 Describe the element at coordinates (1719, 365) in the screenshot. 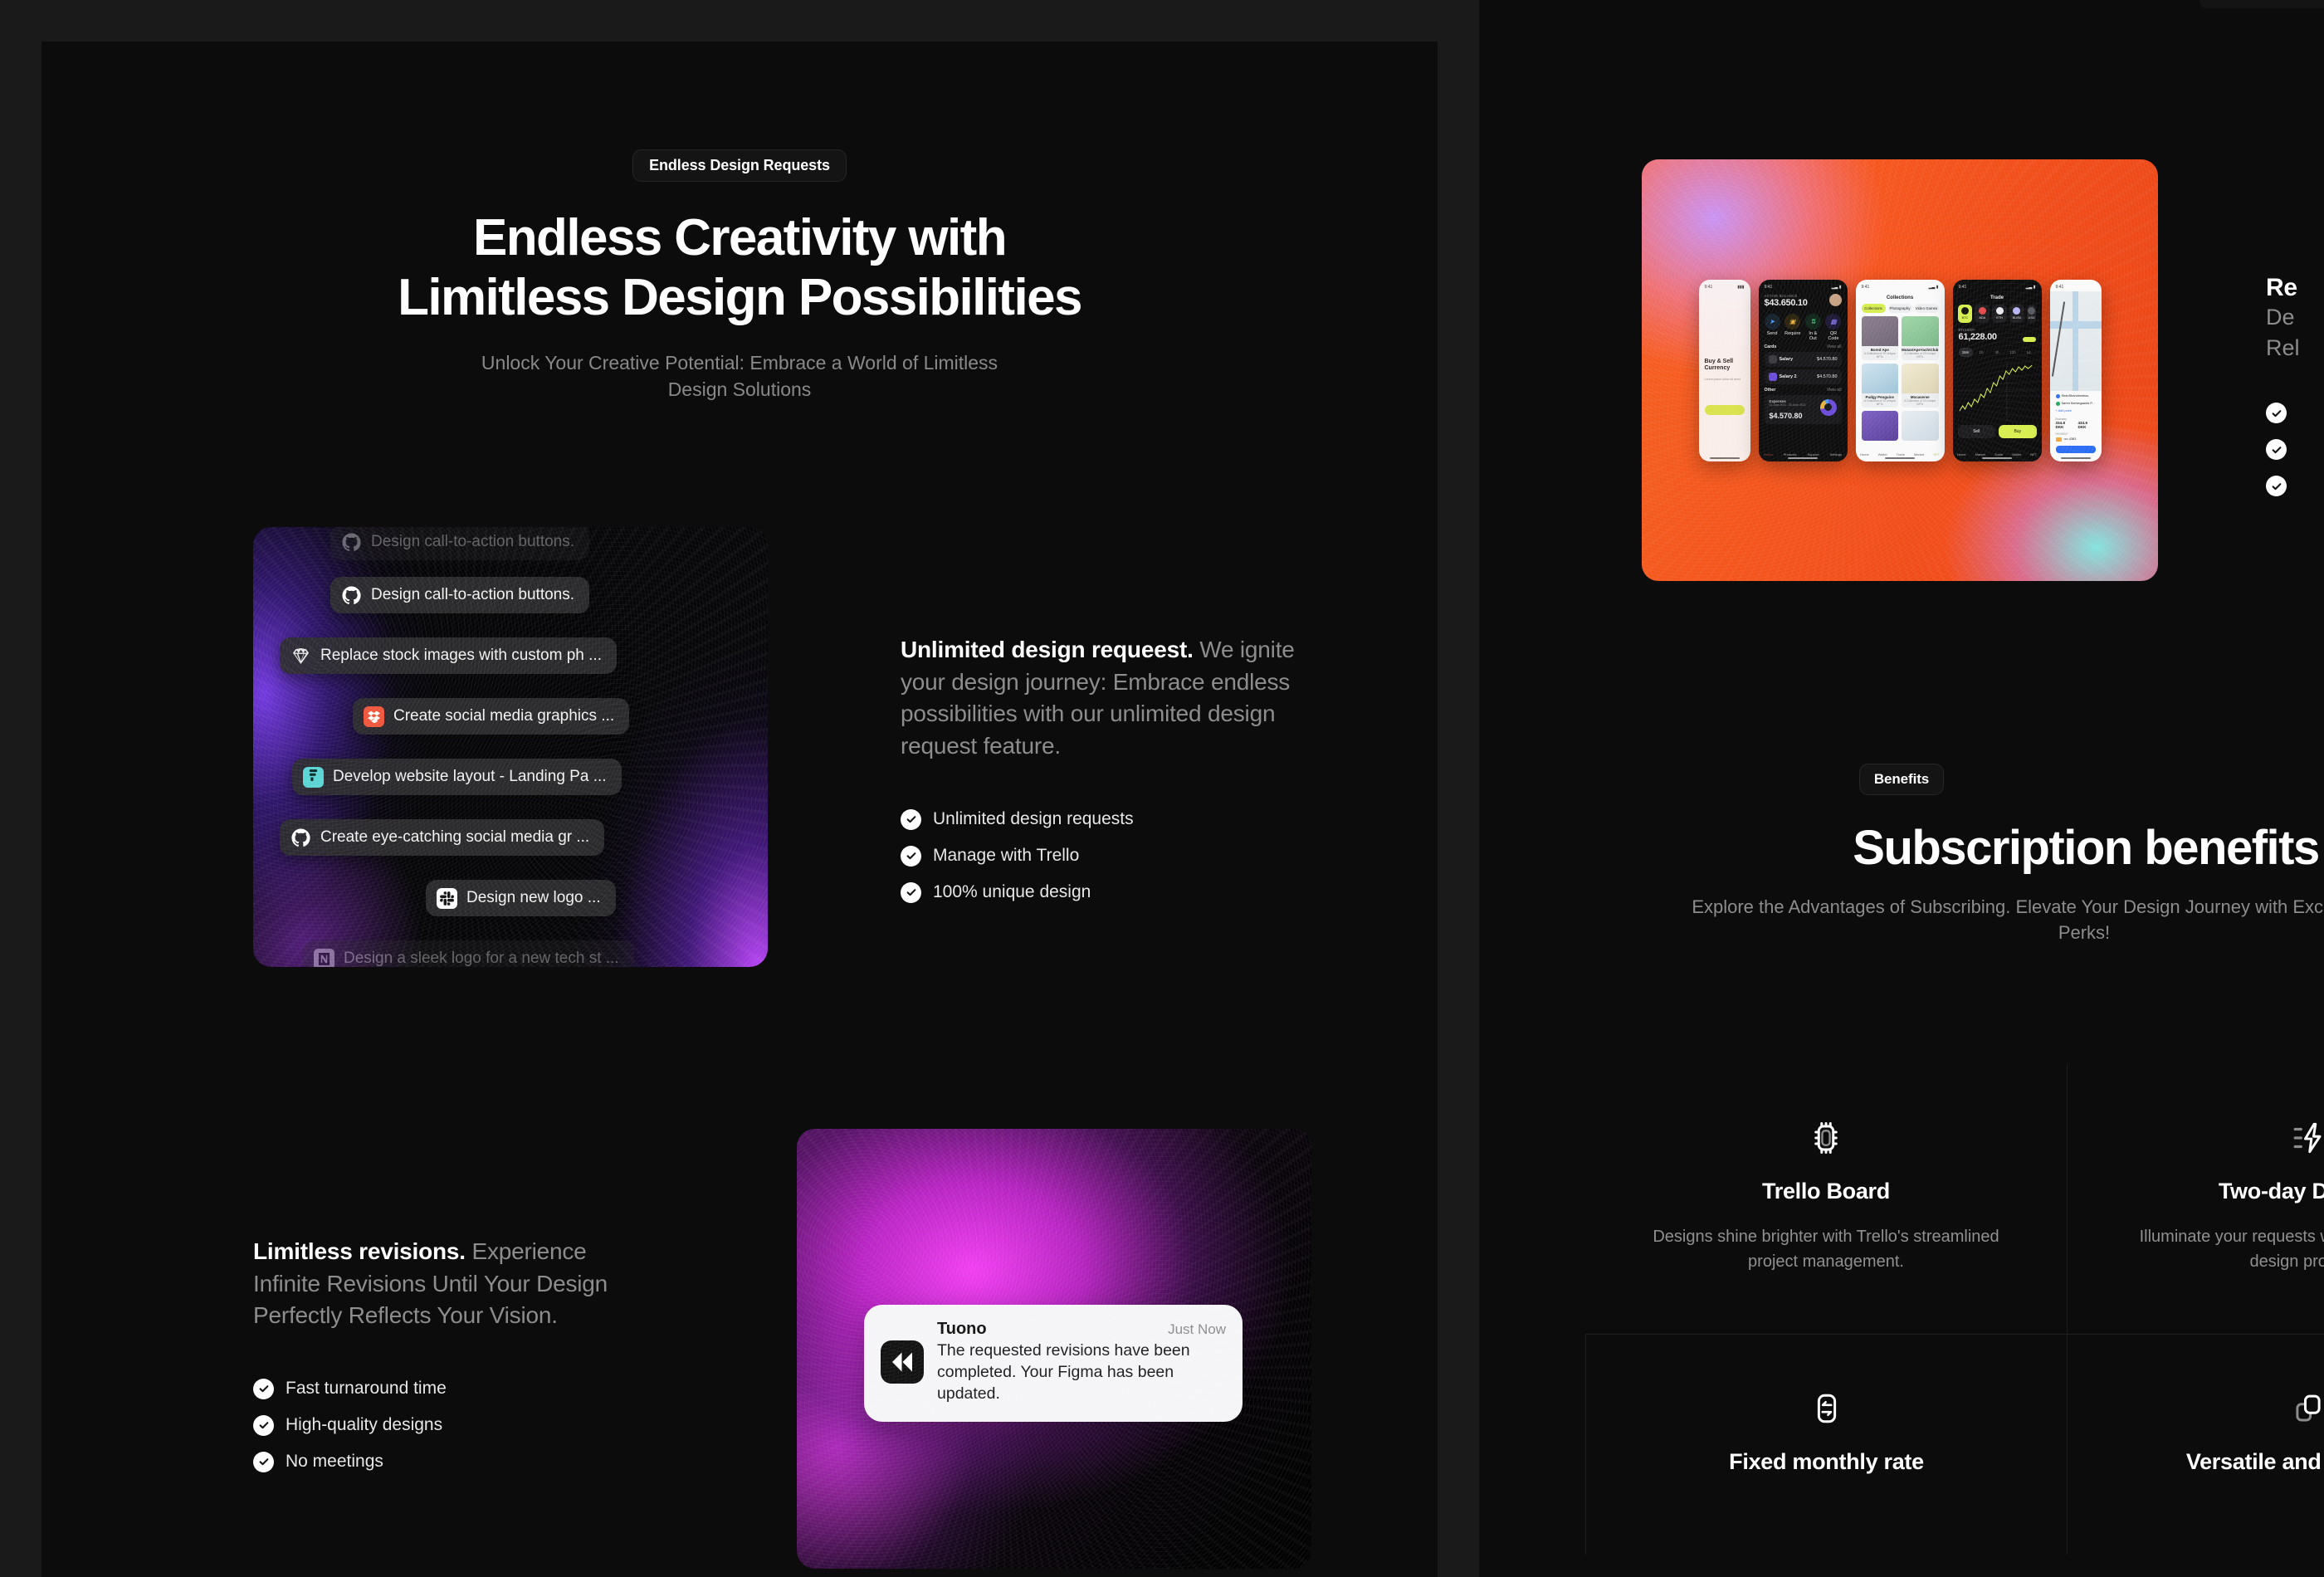

I see `phone-currency-title: Buy & Sell Currency` at that location.